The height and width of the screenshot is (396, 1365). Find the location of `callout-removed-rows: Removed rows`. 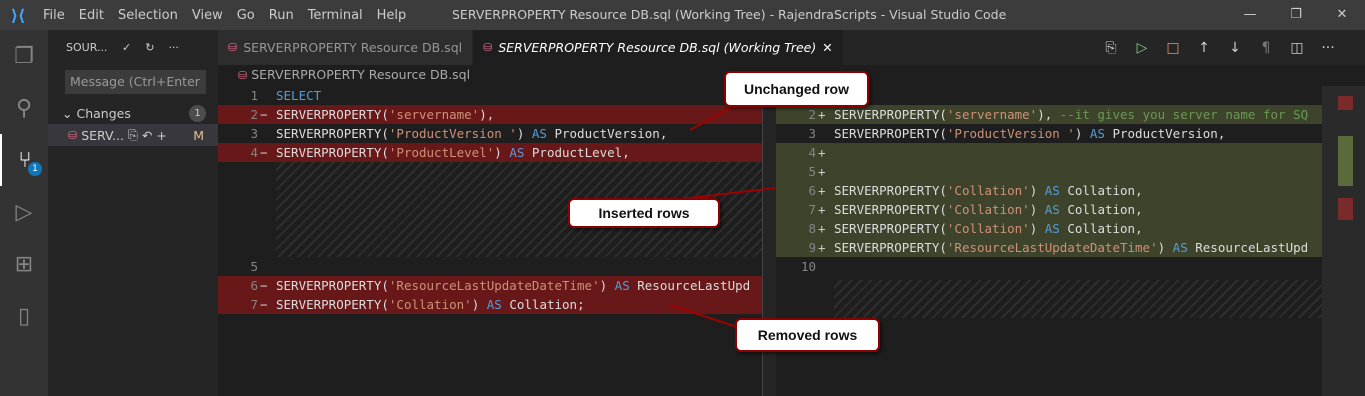

callout-removed-rows: Removed rows is located at coordinates (807, 335).